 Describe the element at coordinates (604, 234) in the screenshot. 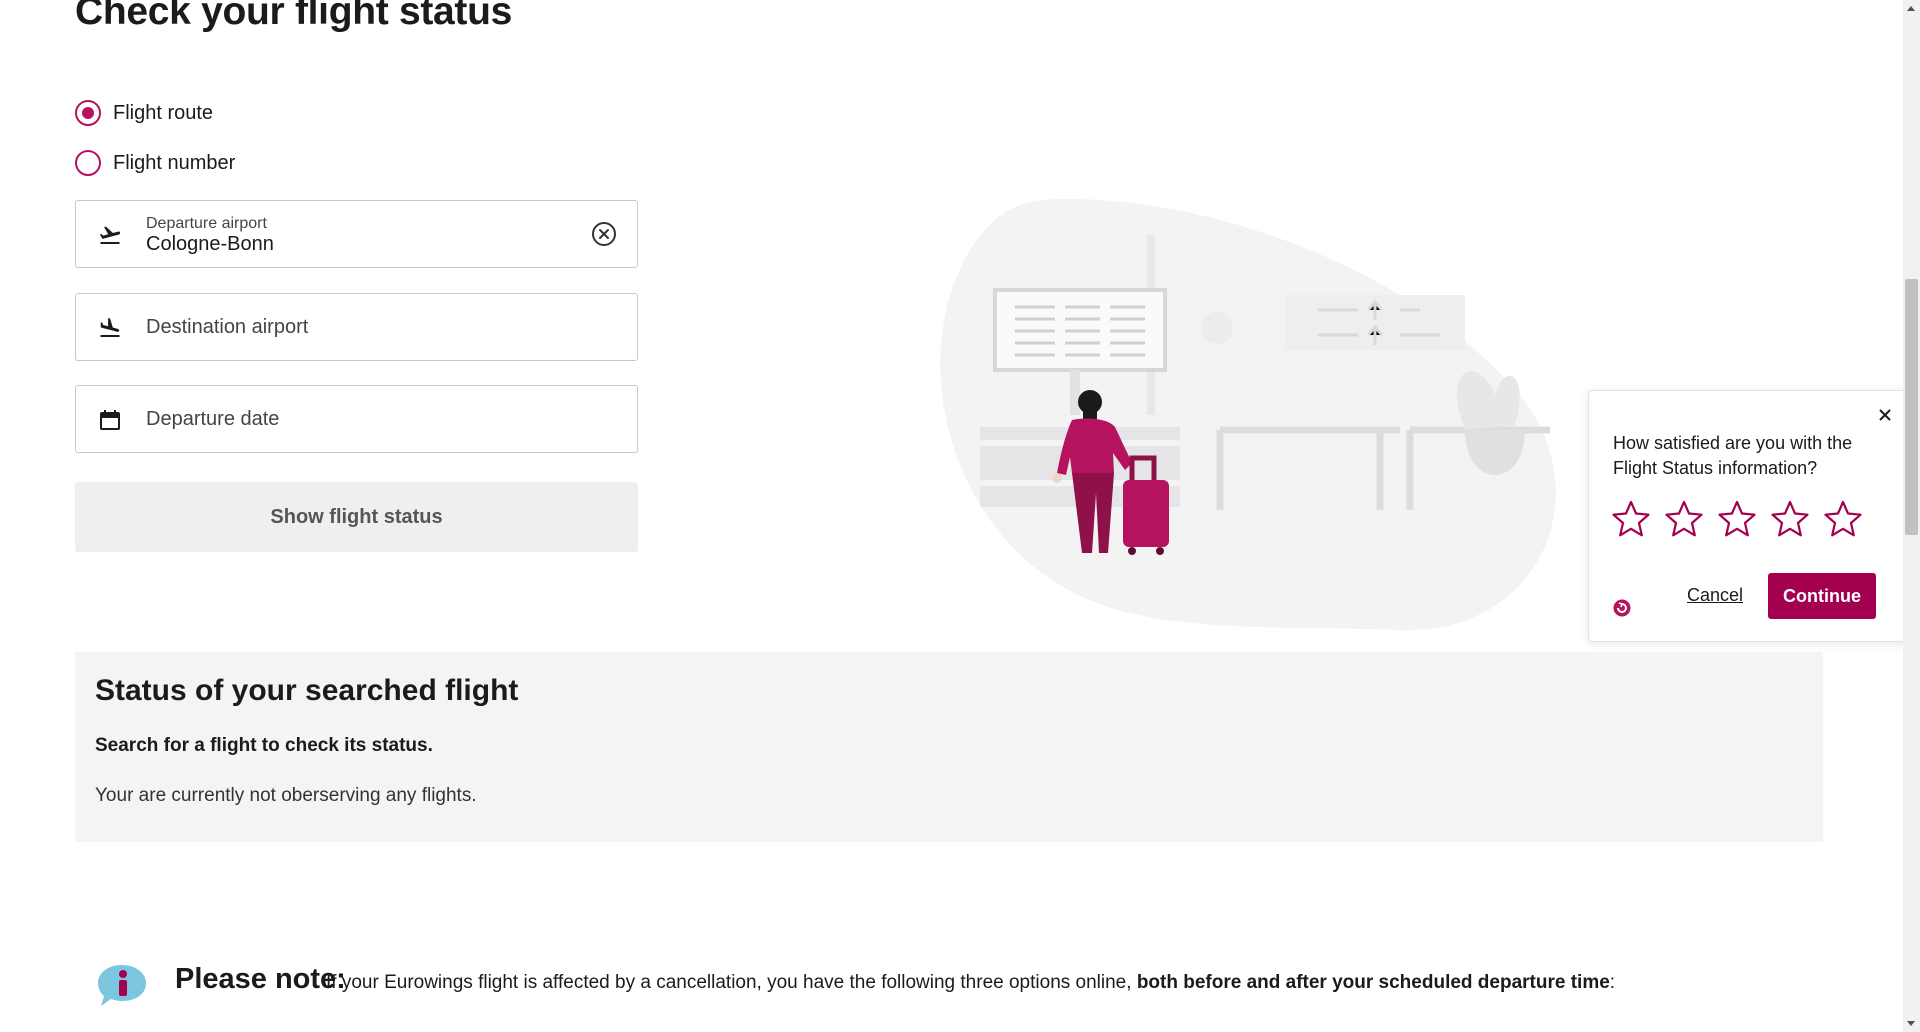

I see `clear-icon` at that location.